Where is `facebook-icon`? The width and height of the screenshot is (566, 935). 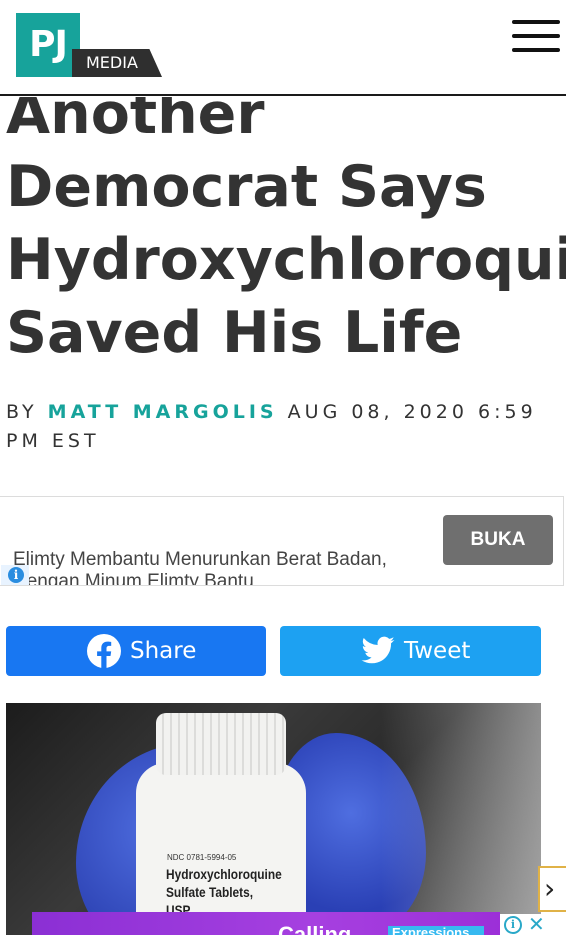 facebook-icon is located at coordinates (104, 651).